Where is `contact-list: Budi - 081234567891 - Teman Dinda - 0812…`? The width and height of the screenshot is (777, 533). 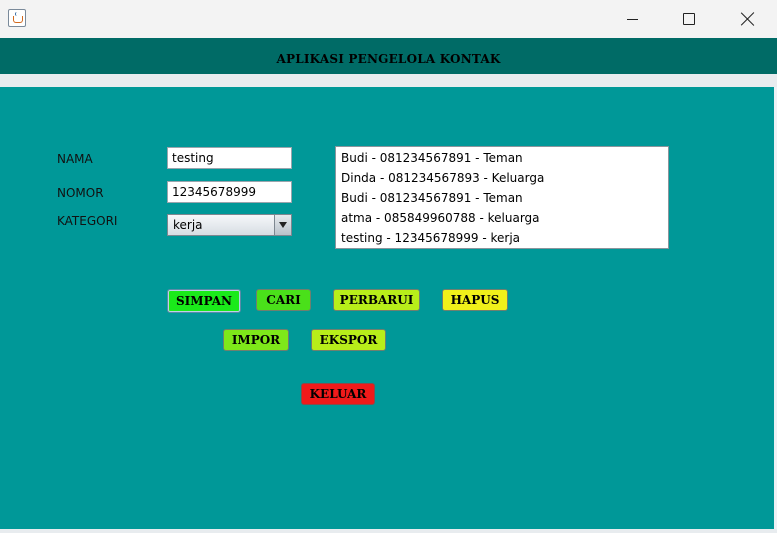 contact-list: Budi - 081234567891 - Teman Dinda - 0812… is located at coordinates (502, 197).